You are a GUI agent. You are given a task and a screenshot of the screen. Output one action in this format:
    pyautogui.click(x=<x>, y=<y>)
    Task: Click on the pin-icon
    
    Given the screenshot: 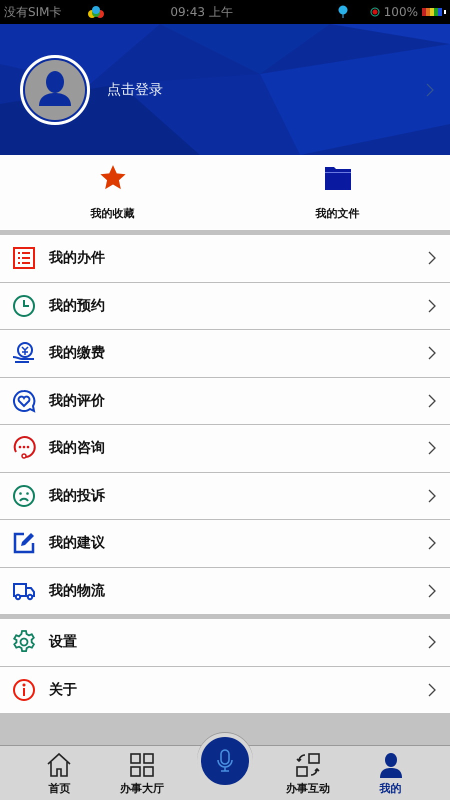 What is the action you would take?
    pyautogui.click(x=343, y=12)
    